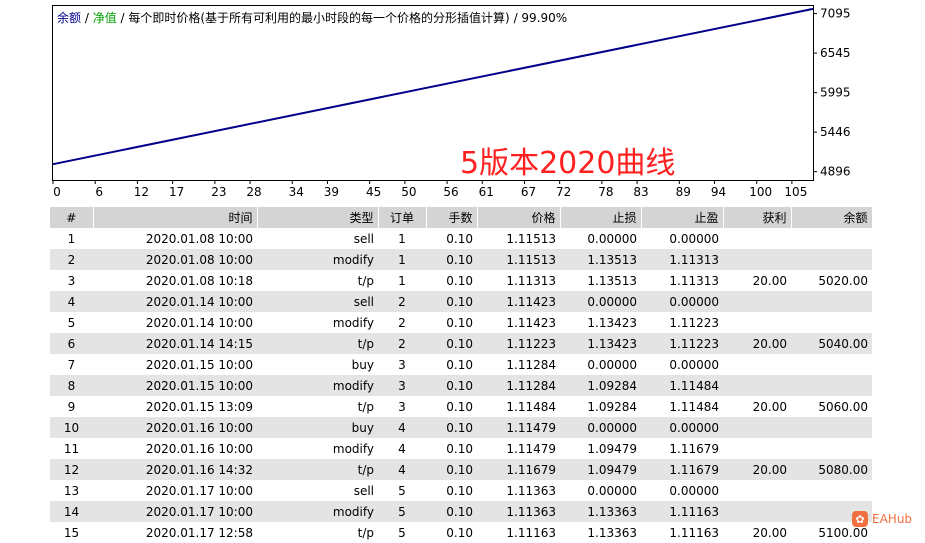  What do you see at coordinates (71, 406) in the screenshot?
I see `table-cell: 9` at bounding box center [71, 406].